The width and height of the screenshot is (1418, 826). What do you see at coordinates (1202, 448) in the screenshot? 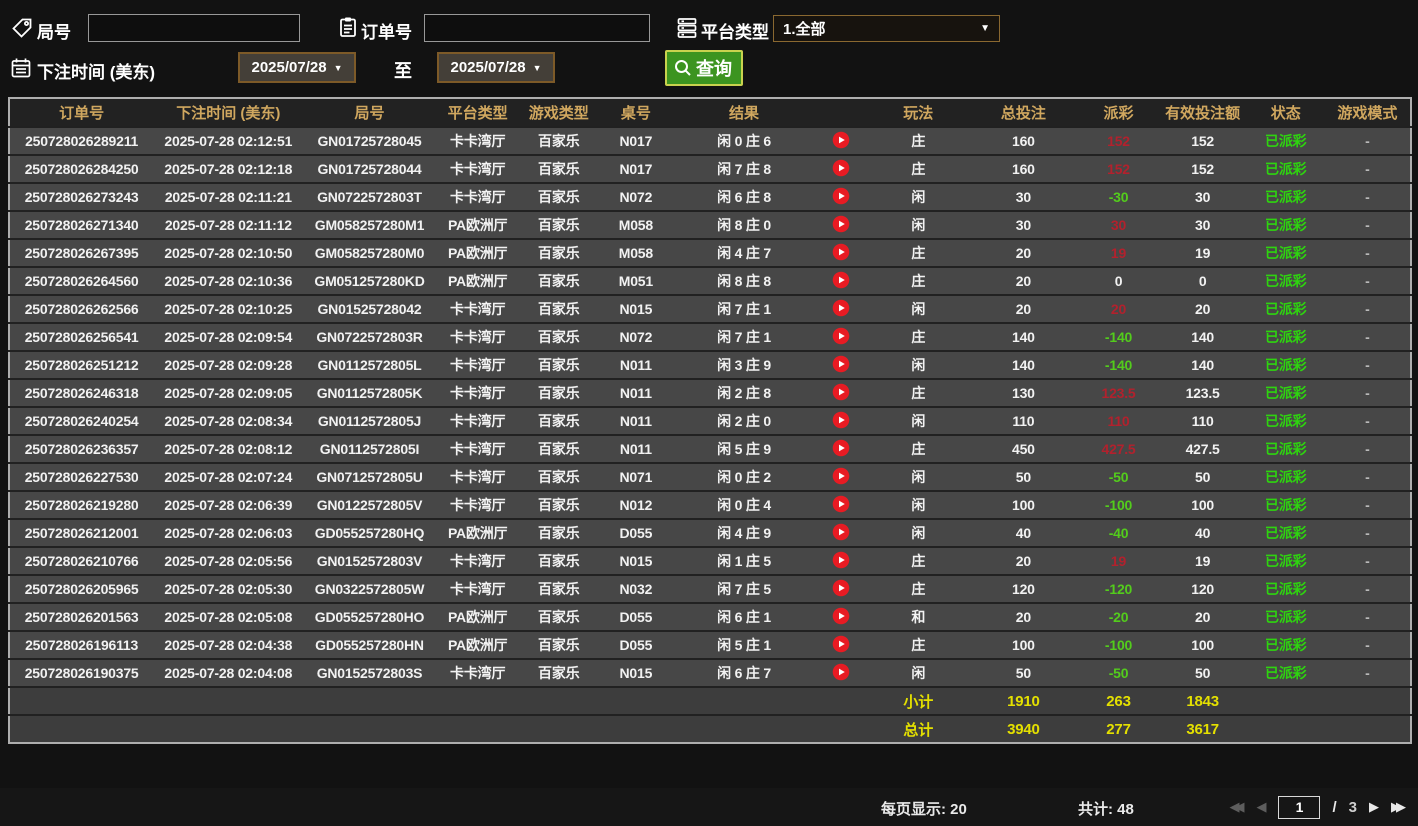
I see `cell-valid-bet: 427.5` at bounding box center [1202, 448].